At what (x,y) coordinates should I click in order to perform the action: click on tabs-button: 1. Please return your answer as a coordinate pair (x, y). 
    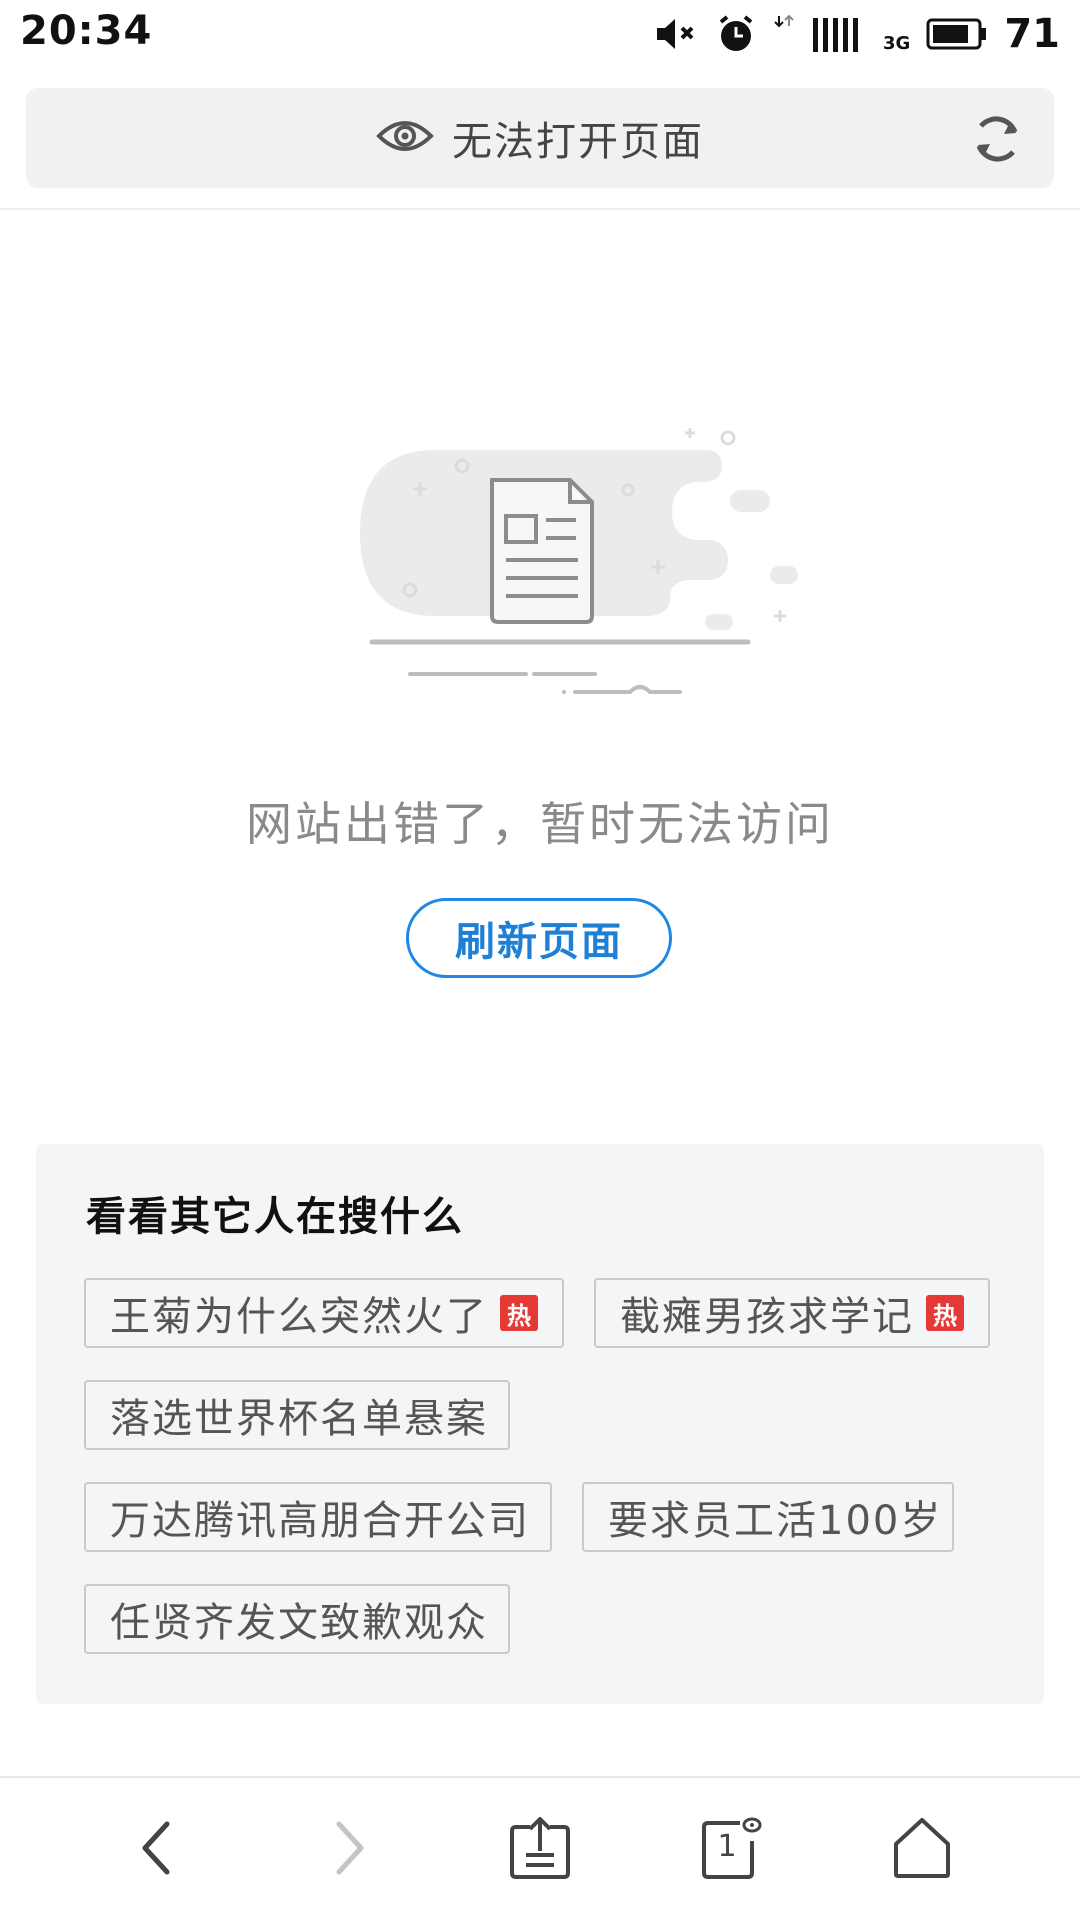
    Looking at the image, I should click on (732, 1848).